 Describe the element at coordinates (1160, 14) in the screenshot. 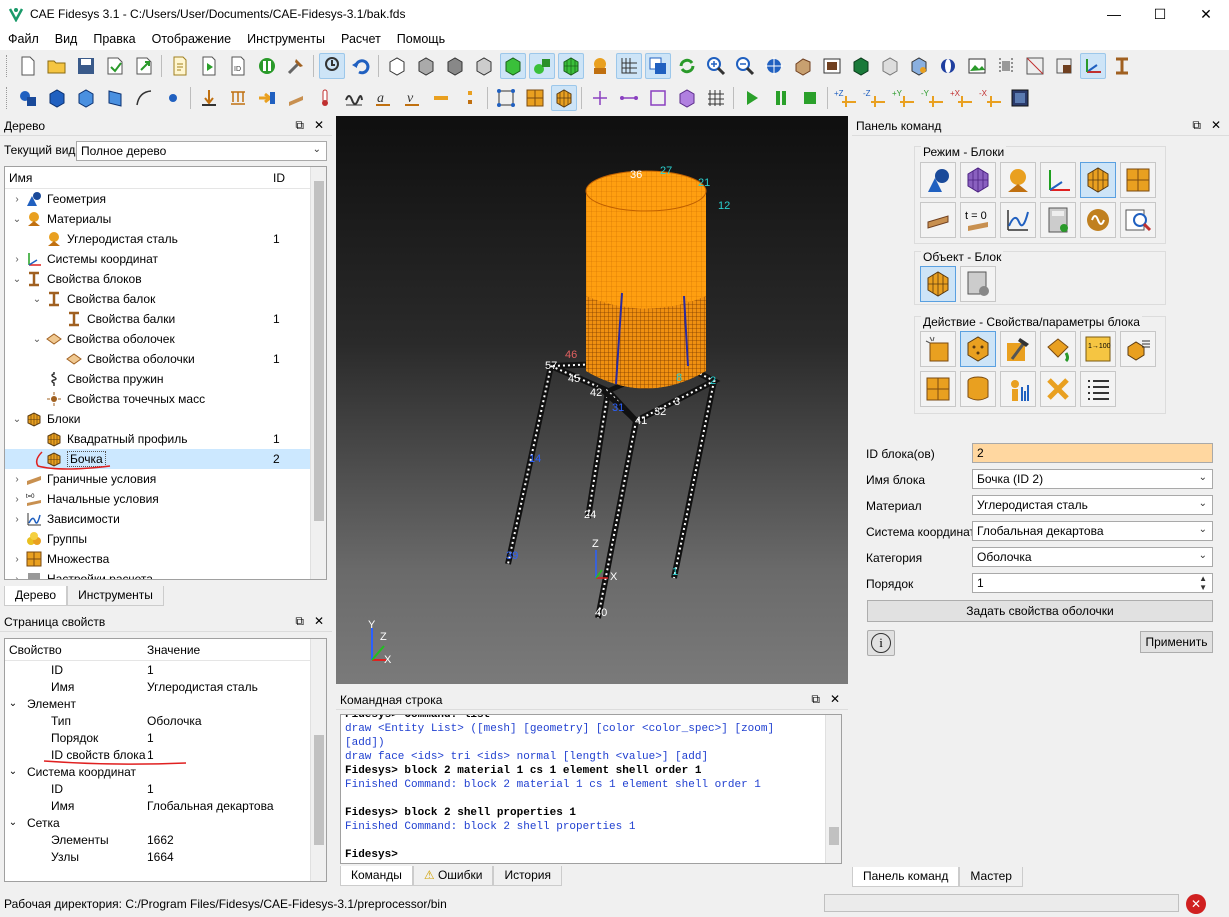

I see `maximize-button: ☐` at that location.